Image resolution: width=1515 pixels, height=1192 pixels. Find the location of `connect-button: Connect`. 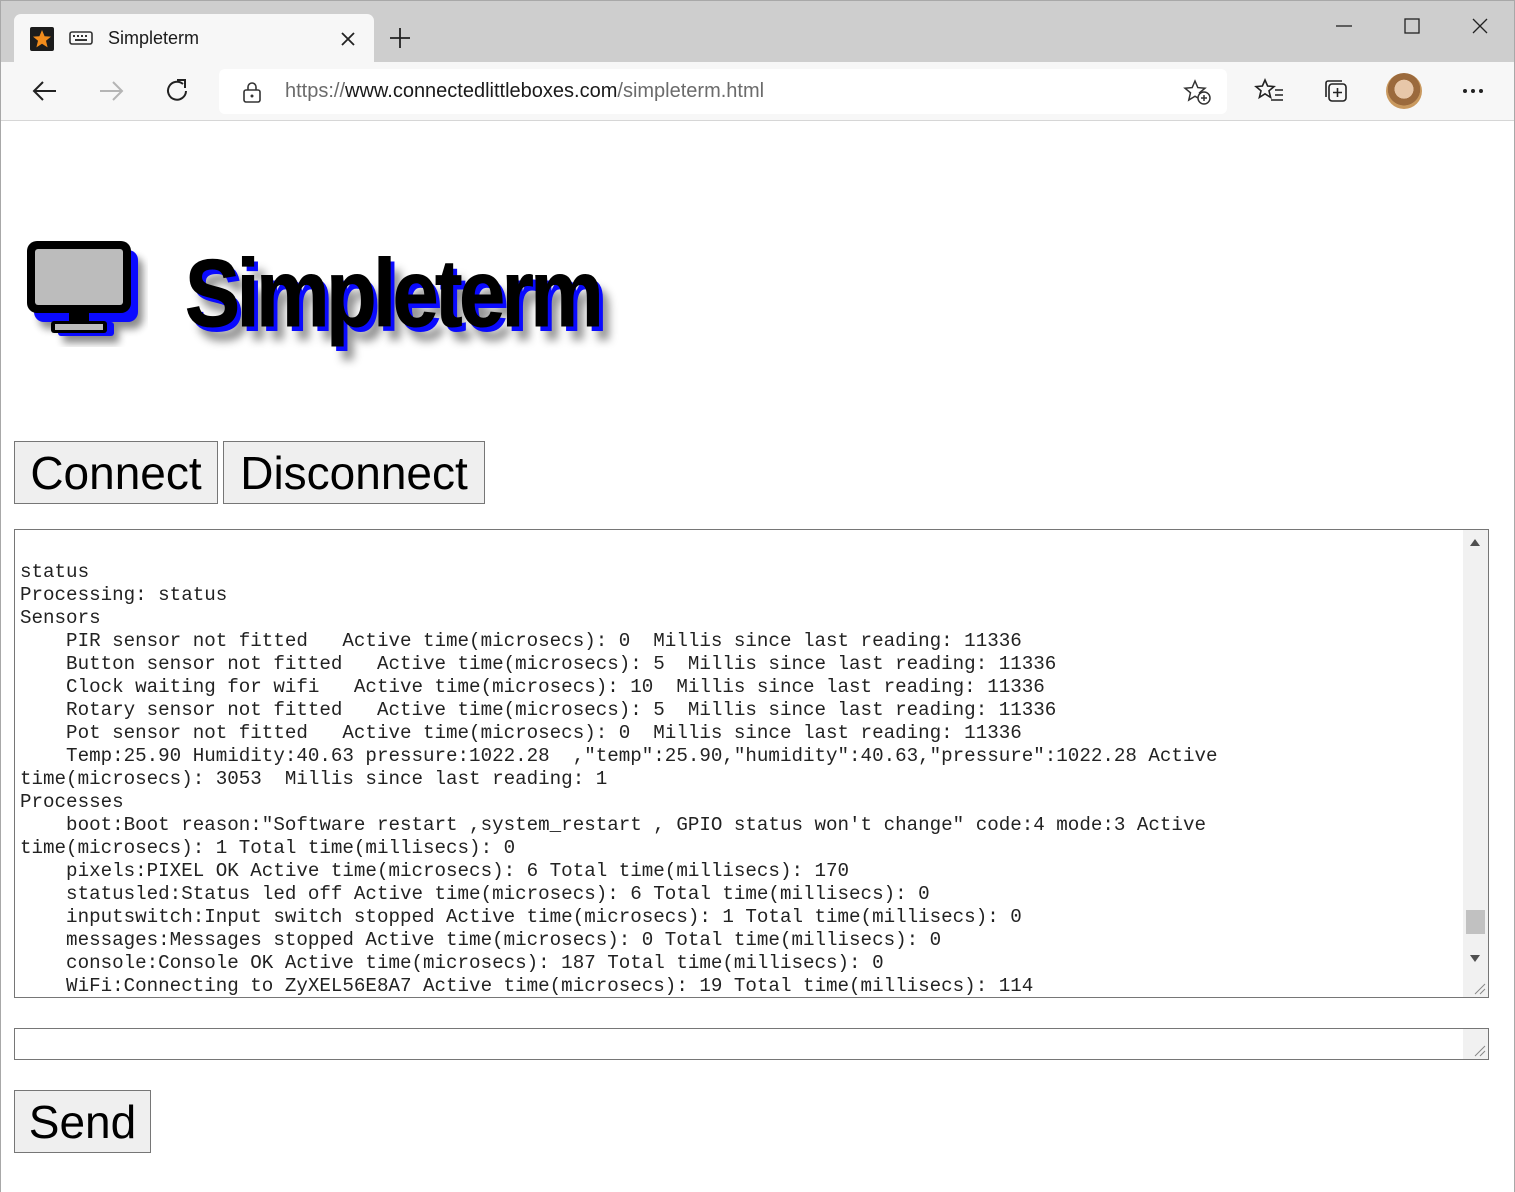

connect-button: Connect is located at coordinates (116, 472).